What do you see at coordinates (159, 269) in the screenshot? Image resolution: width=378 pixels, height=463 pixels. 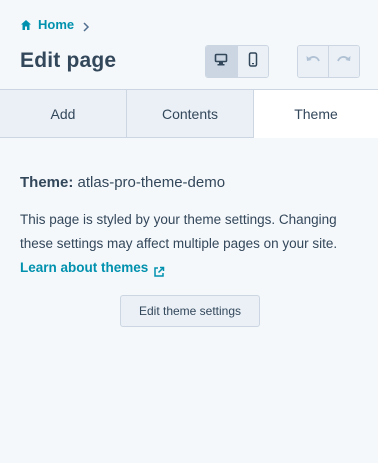 I see `external-link-icon` at bounding box center [159, 269].